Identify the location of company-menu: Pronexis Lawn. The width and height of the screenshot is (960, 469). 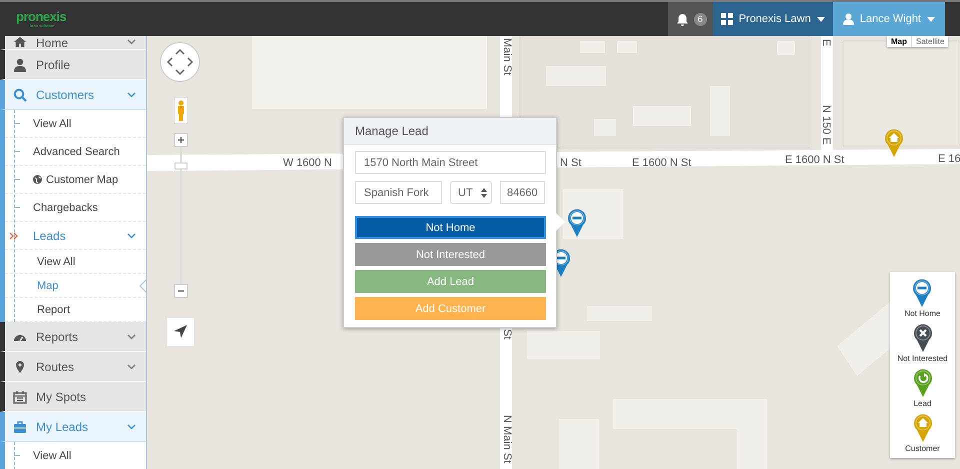
(772, 19).